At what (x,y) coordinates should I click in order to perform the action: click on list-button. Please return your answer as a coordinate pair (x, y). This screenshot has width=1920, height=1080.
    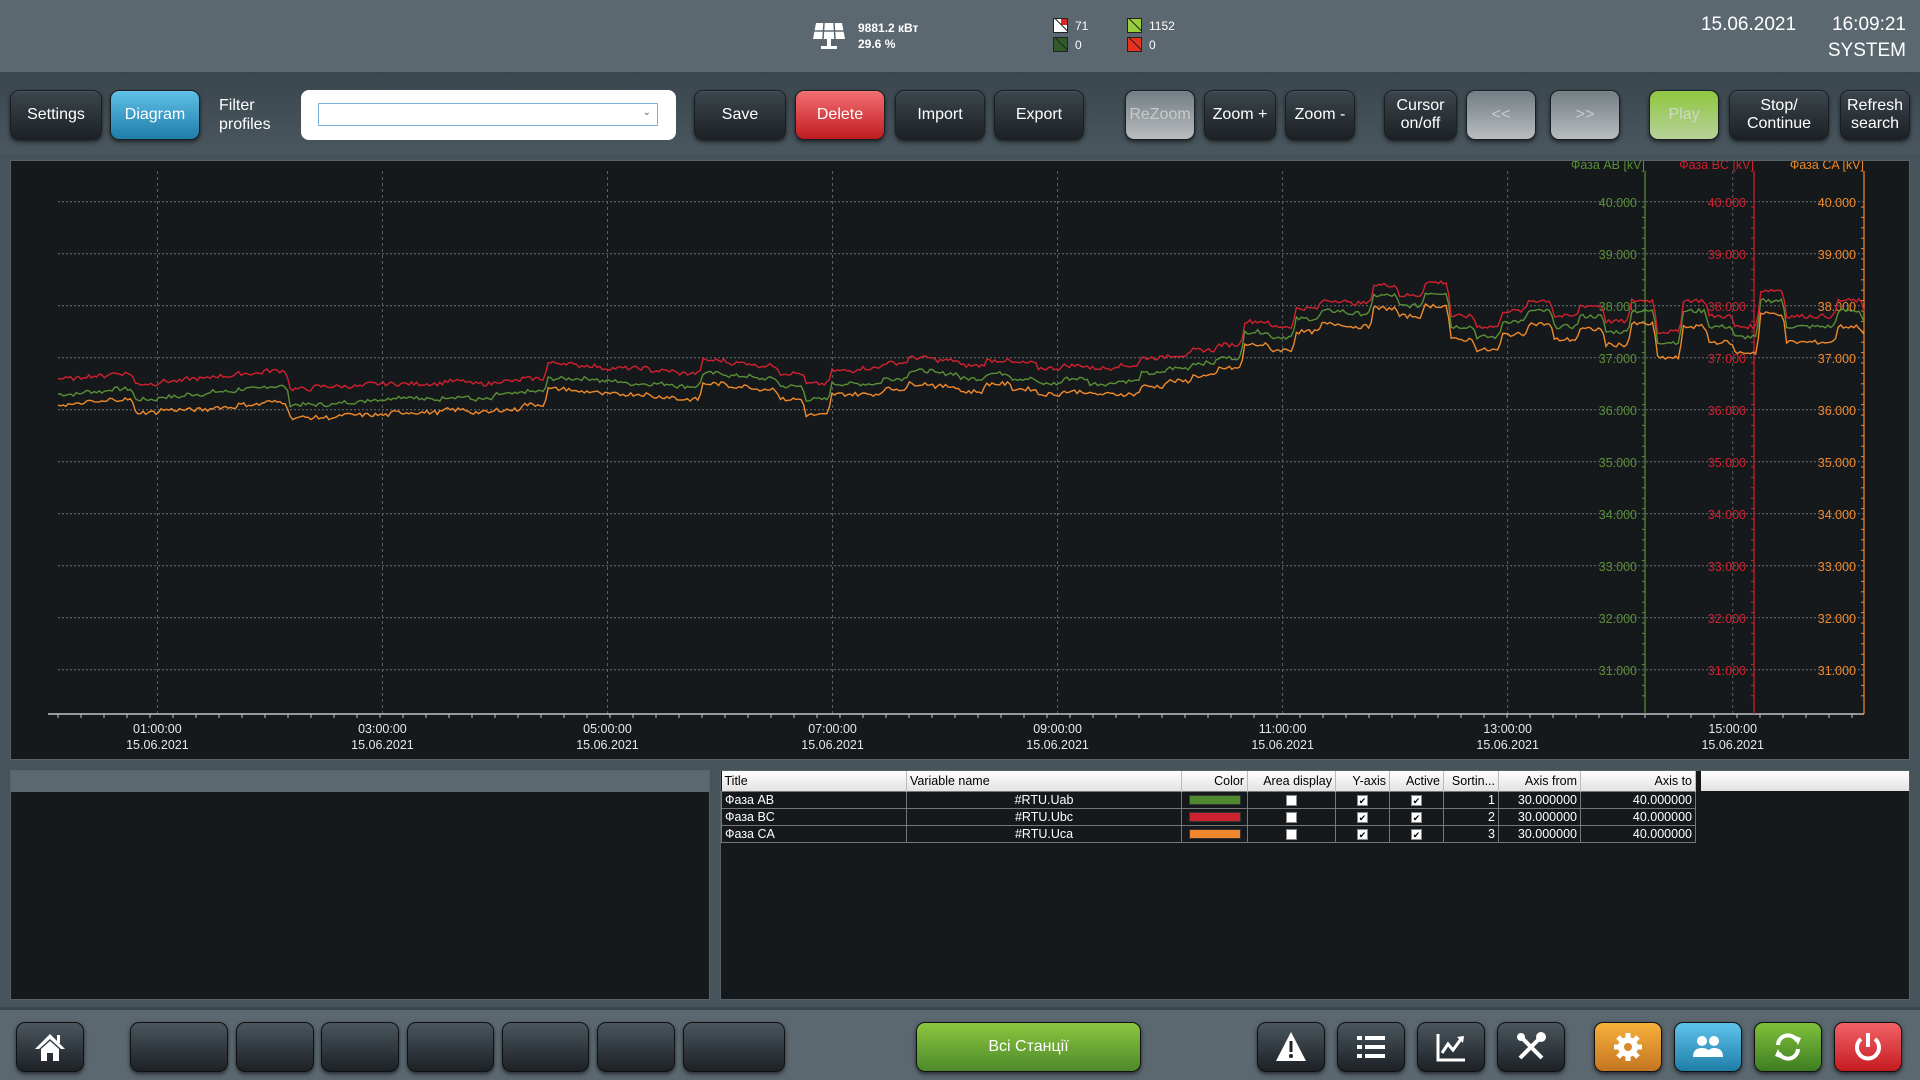
    Looking at the image, I should click on (1371, 1047).